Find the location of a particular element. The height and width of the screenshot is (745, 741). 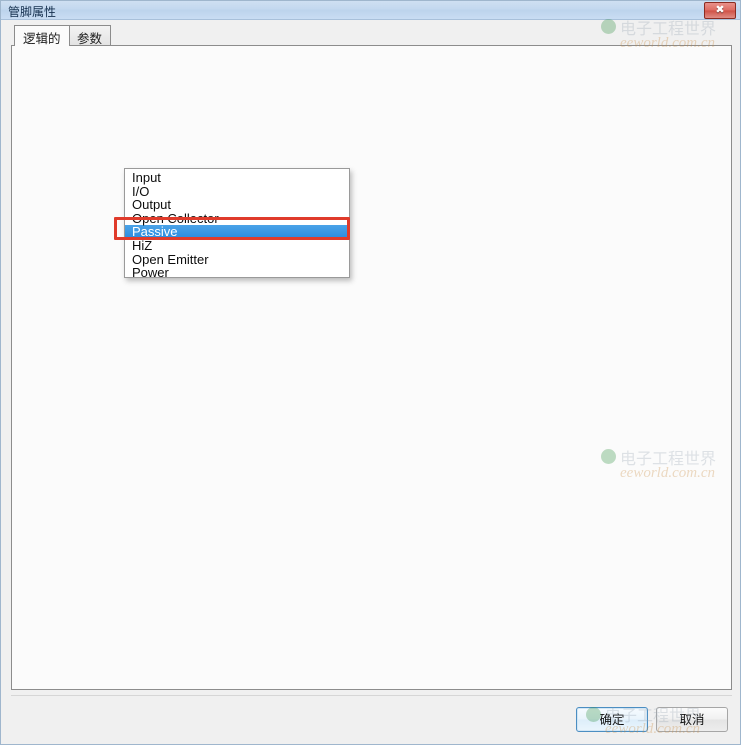

dropdown-item-selected: Passive is located at coordinates (237, 232).